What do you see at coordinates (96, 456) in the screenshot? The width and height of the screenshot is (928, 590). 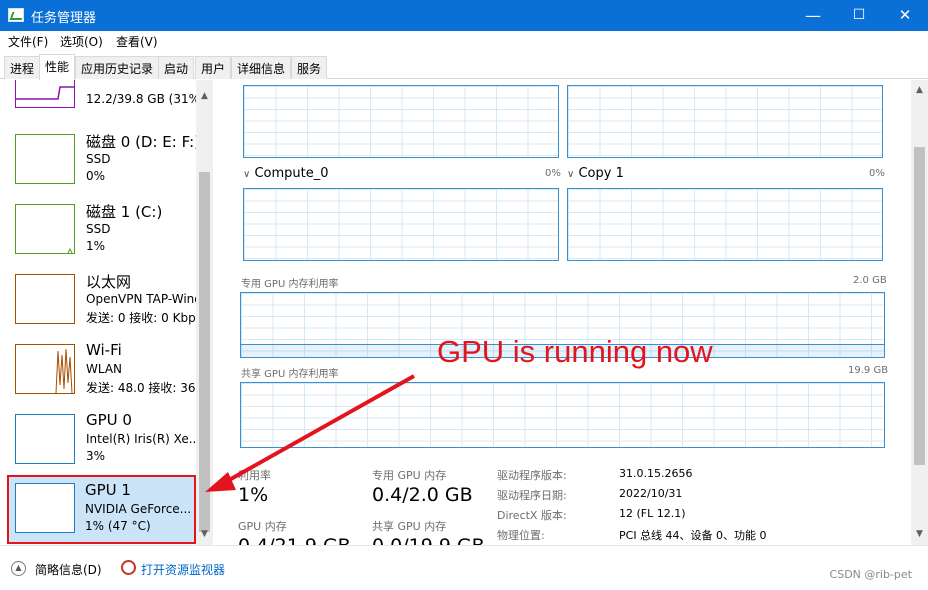 I see `gpu-0-usage: 3%` at bounding box center [96, 456].